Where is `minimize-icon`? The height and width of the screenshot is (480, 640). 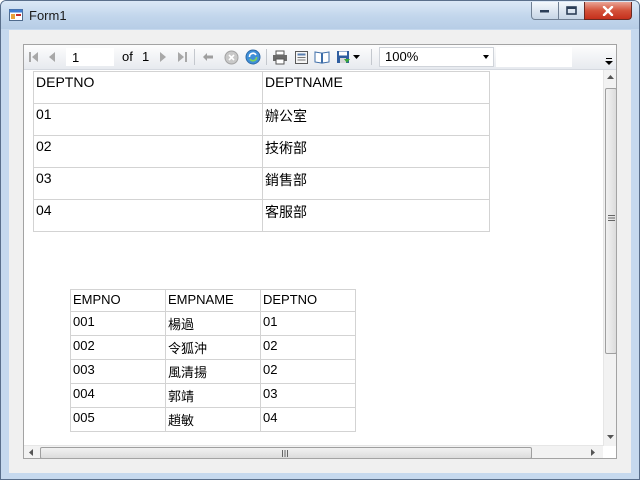 minimize-icon is located at coordinates (544, 10).